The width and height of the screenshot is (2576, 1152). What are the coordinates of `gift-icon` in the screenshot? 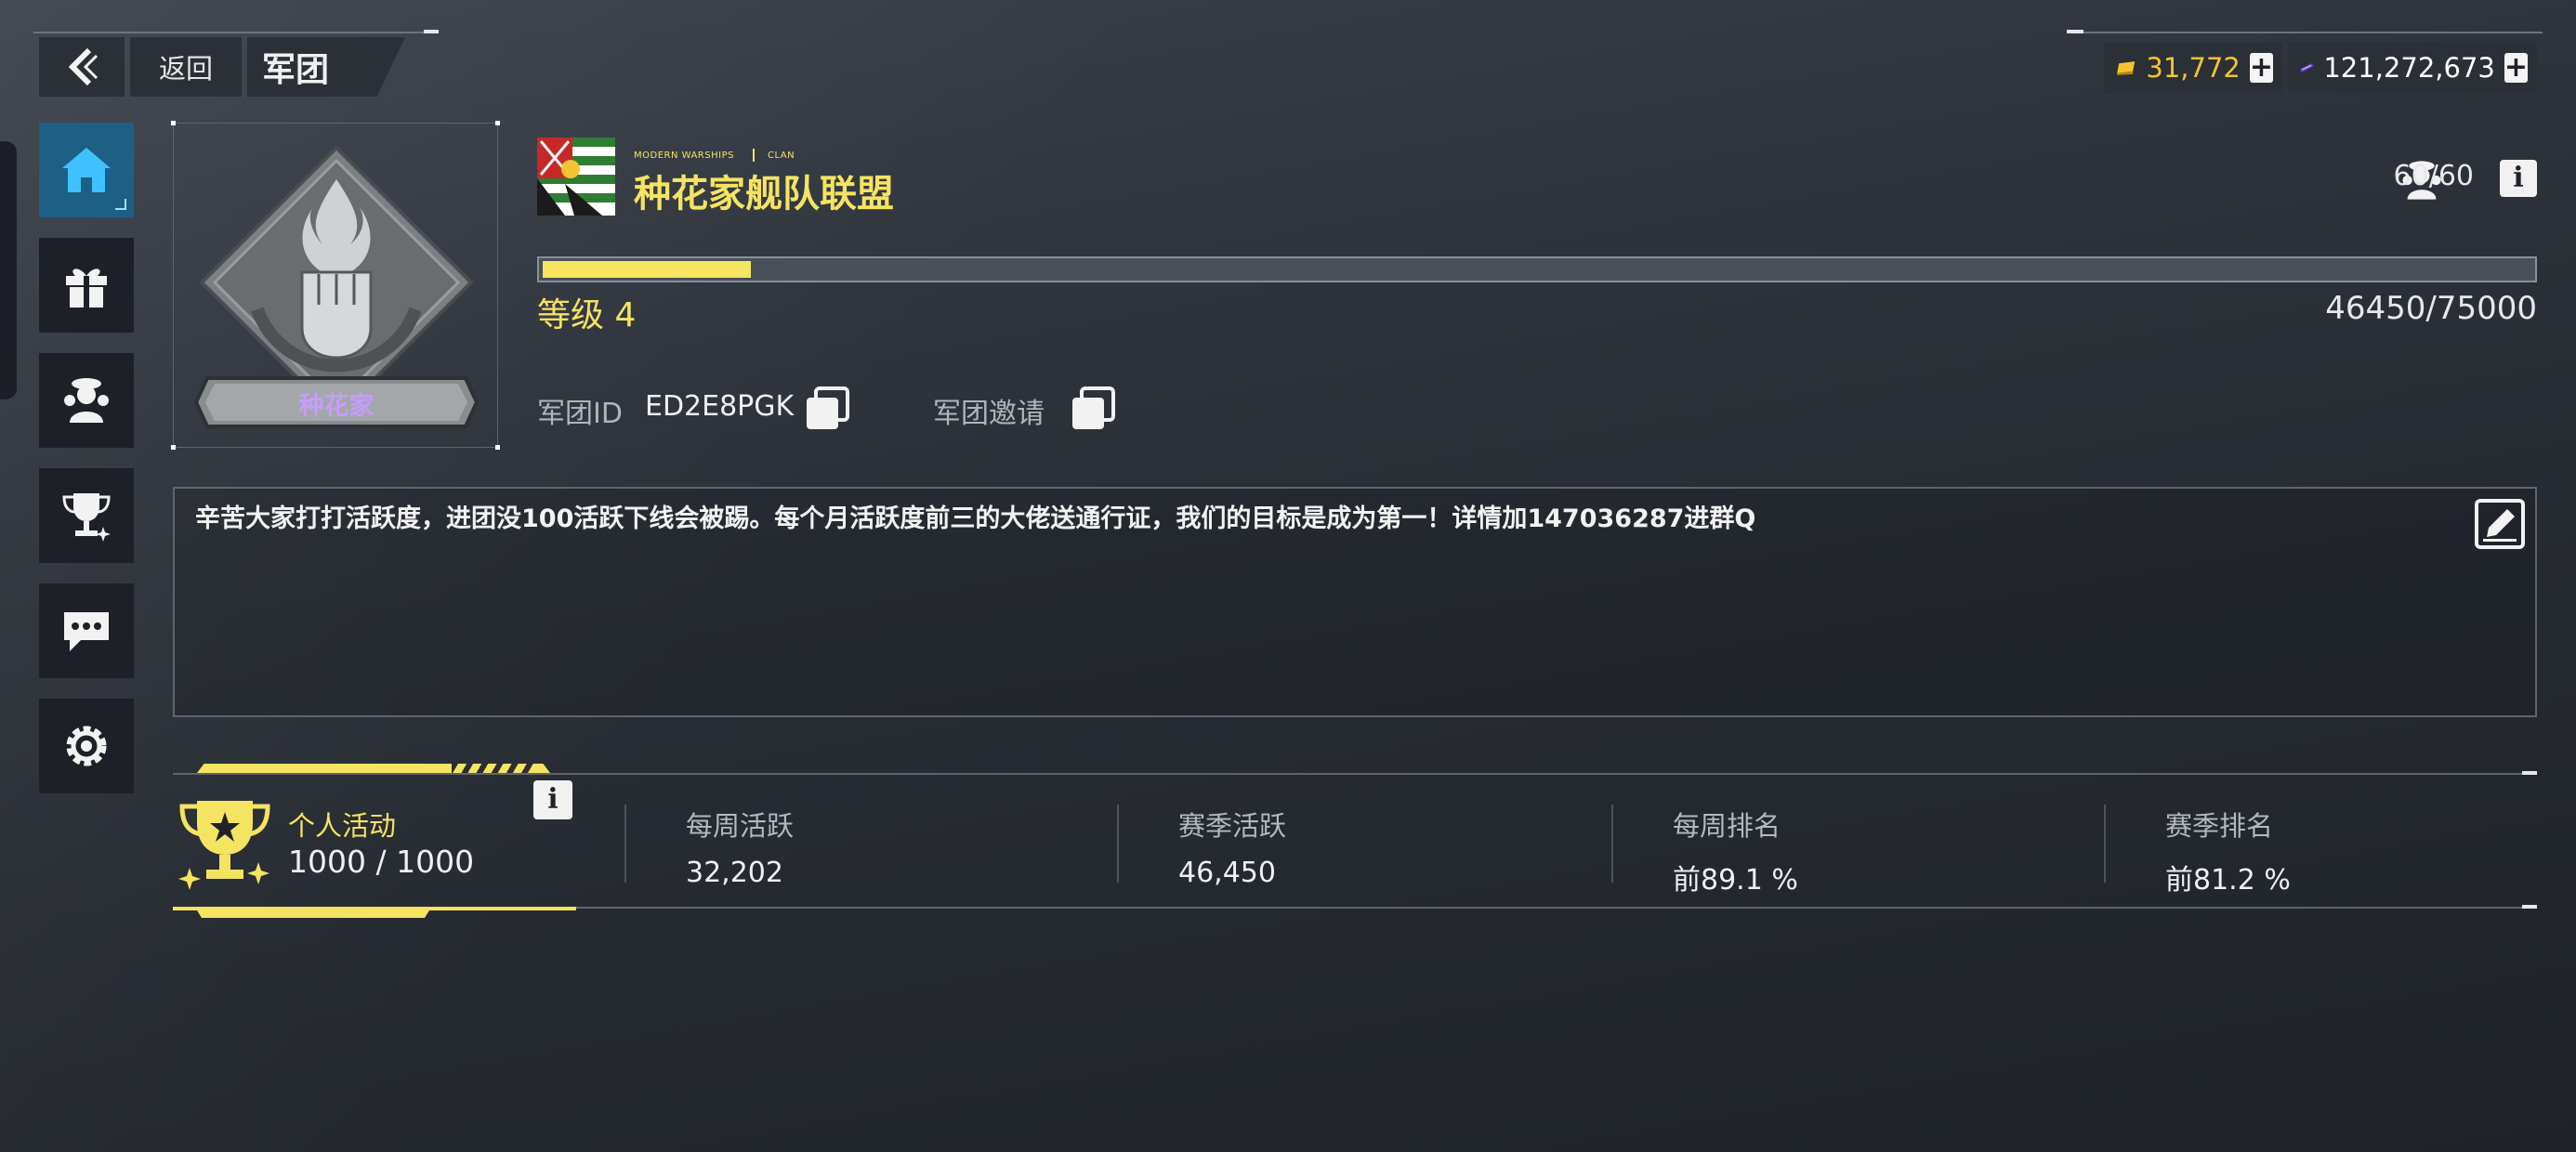 It's located at (86, 288).